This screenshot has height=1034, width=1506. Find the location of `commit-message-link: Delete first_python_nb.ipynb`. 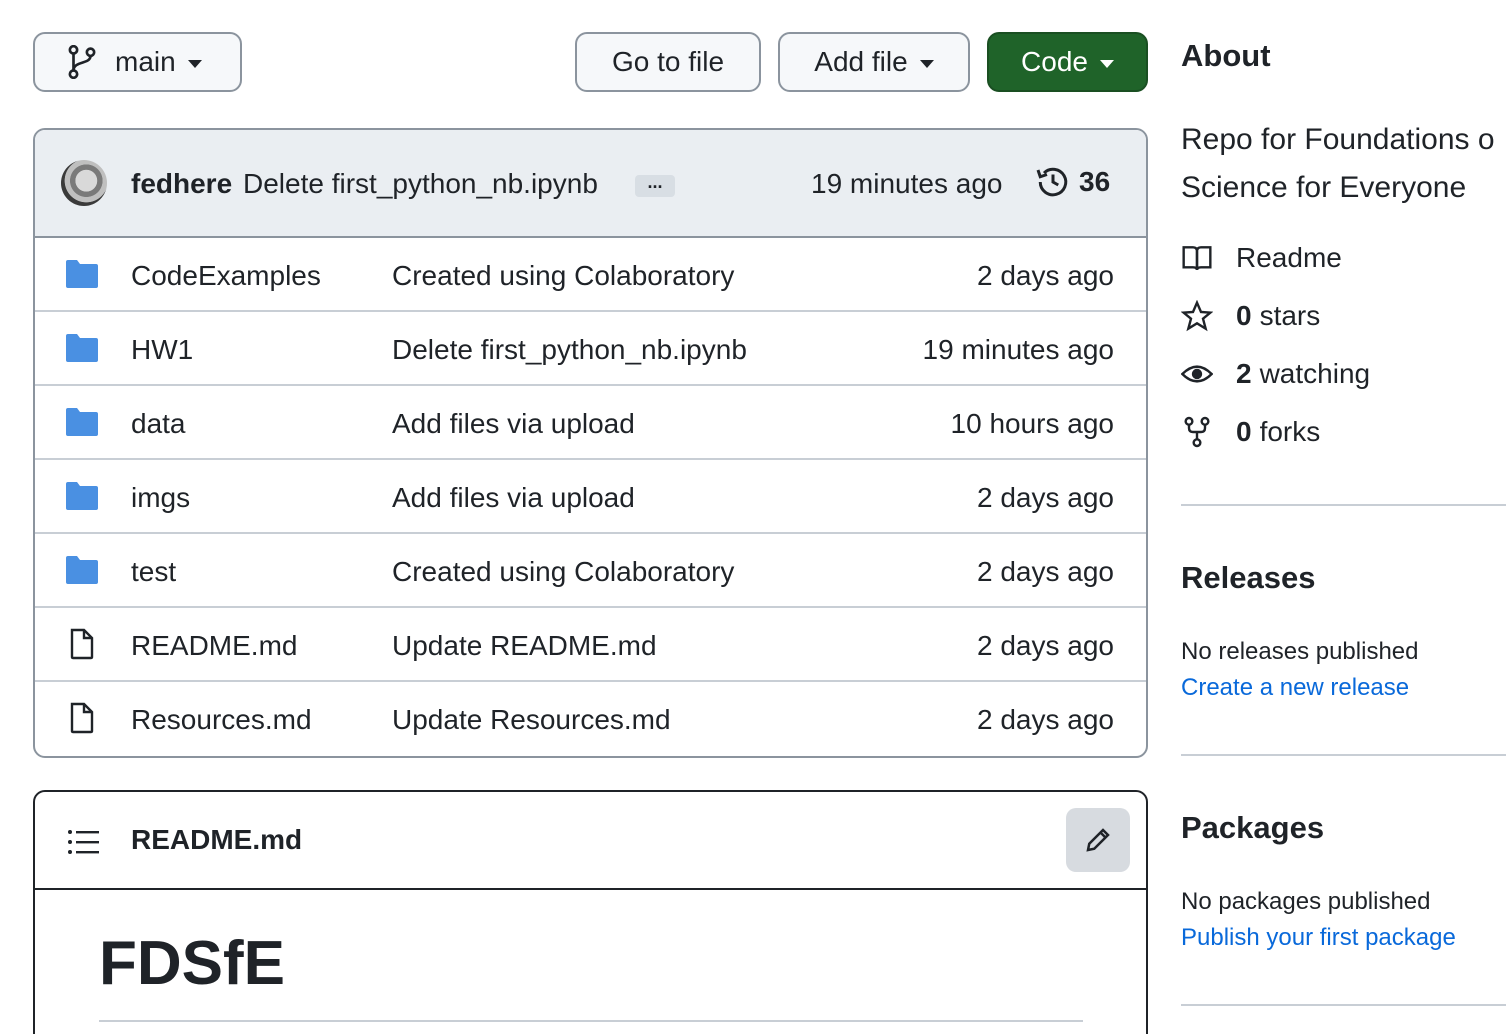

commit-message-link: Delete first_python_nb.ipynb is located at coordinates (420, 184).